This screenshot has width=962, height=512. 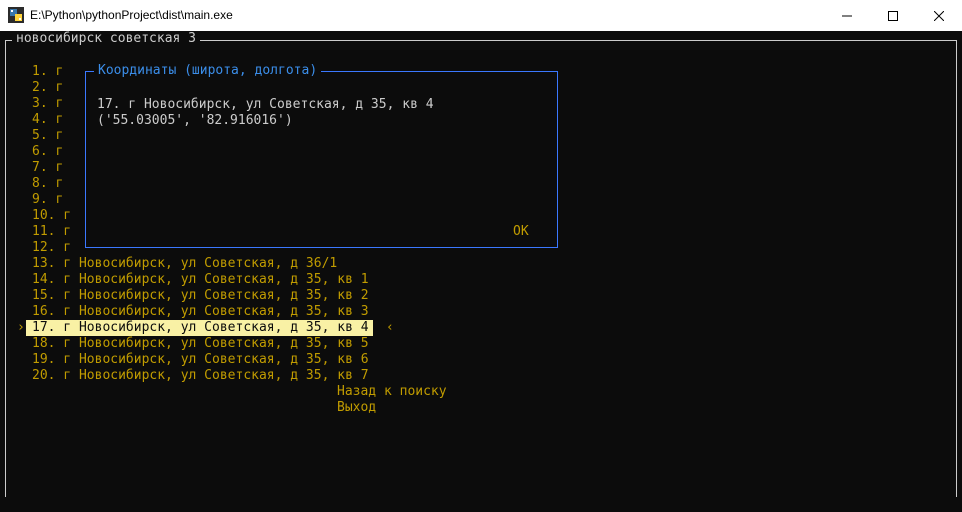 I want to click on result-item: 3. г, so click(x=47, y=104).